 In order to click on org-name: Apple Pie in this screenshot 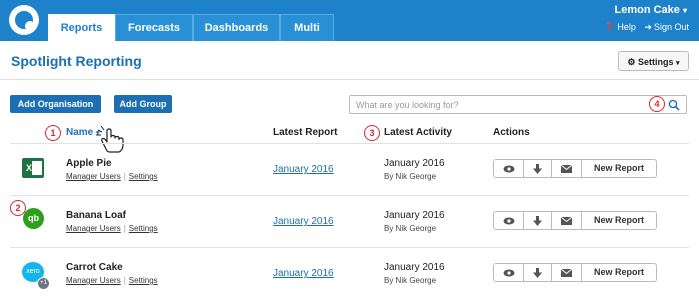, I will do `click(89, 163)`.